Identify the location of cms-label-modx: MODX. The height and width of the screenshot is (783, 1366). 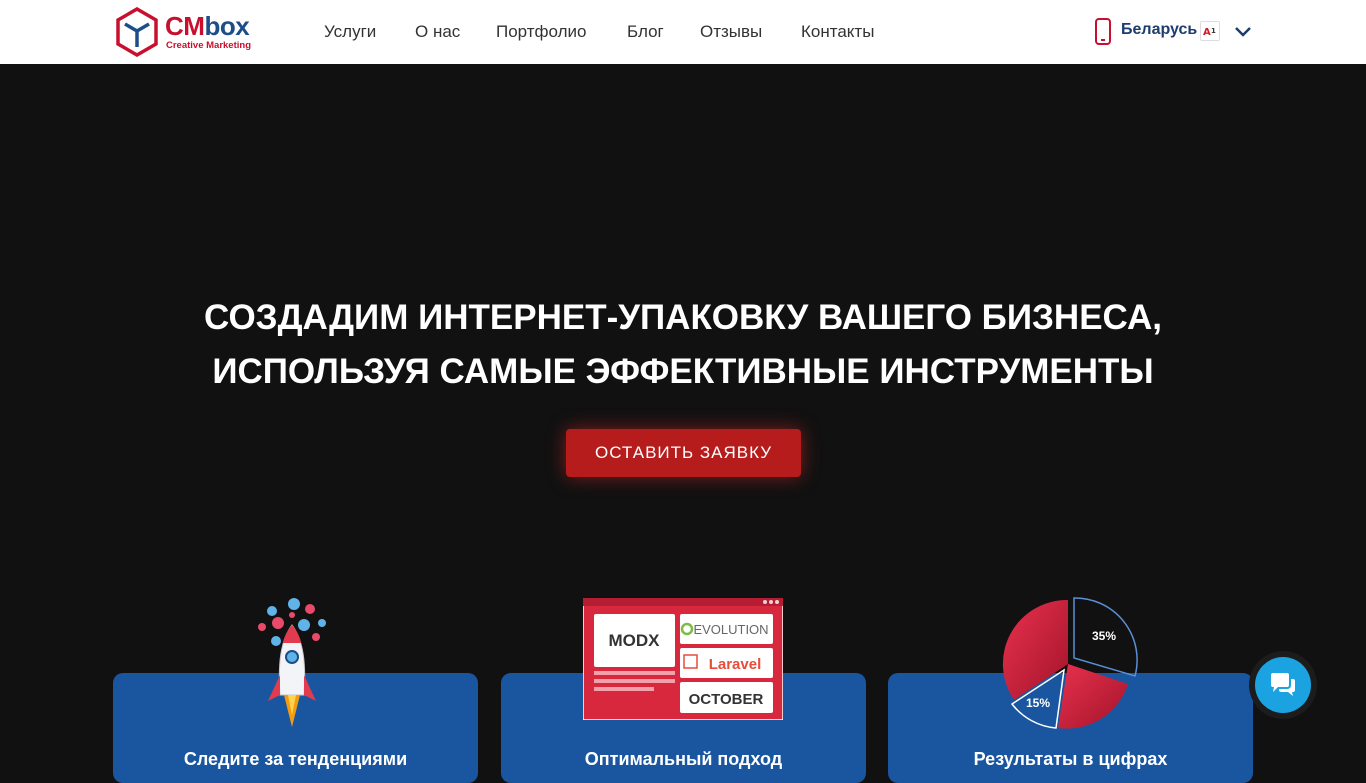
(635, 640).